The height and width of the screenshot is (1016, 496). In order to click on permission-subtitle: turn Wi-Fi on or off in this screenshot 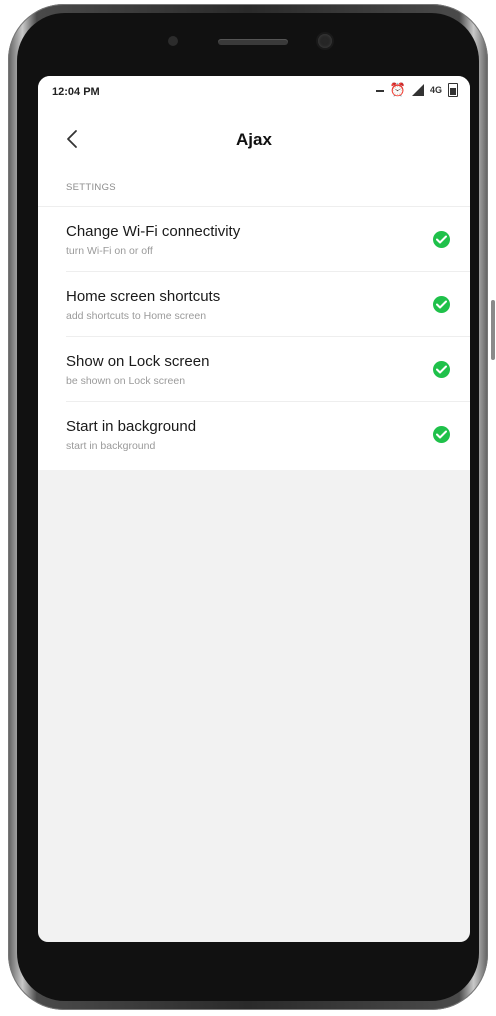, I will do `click(109, 251)`.